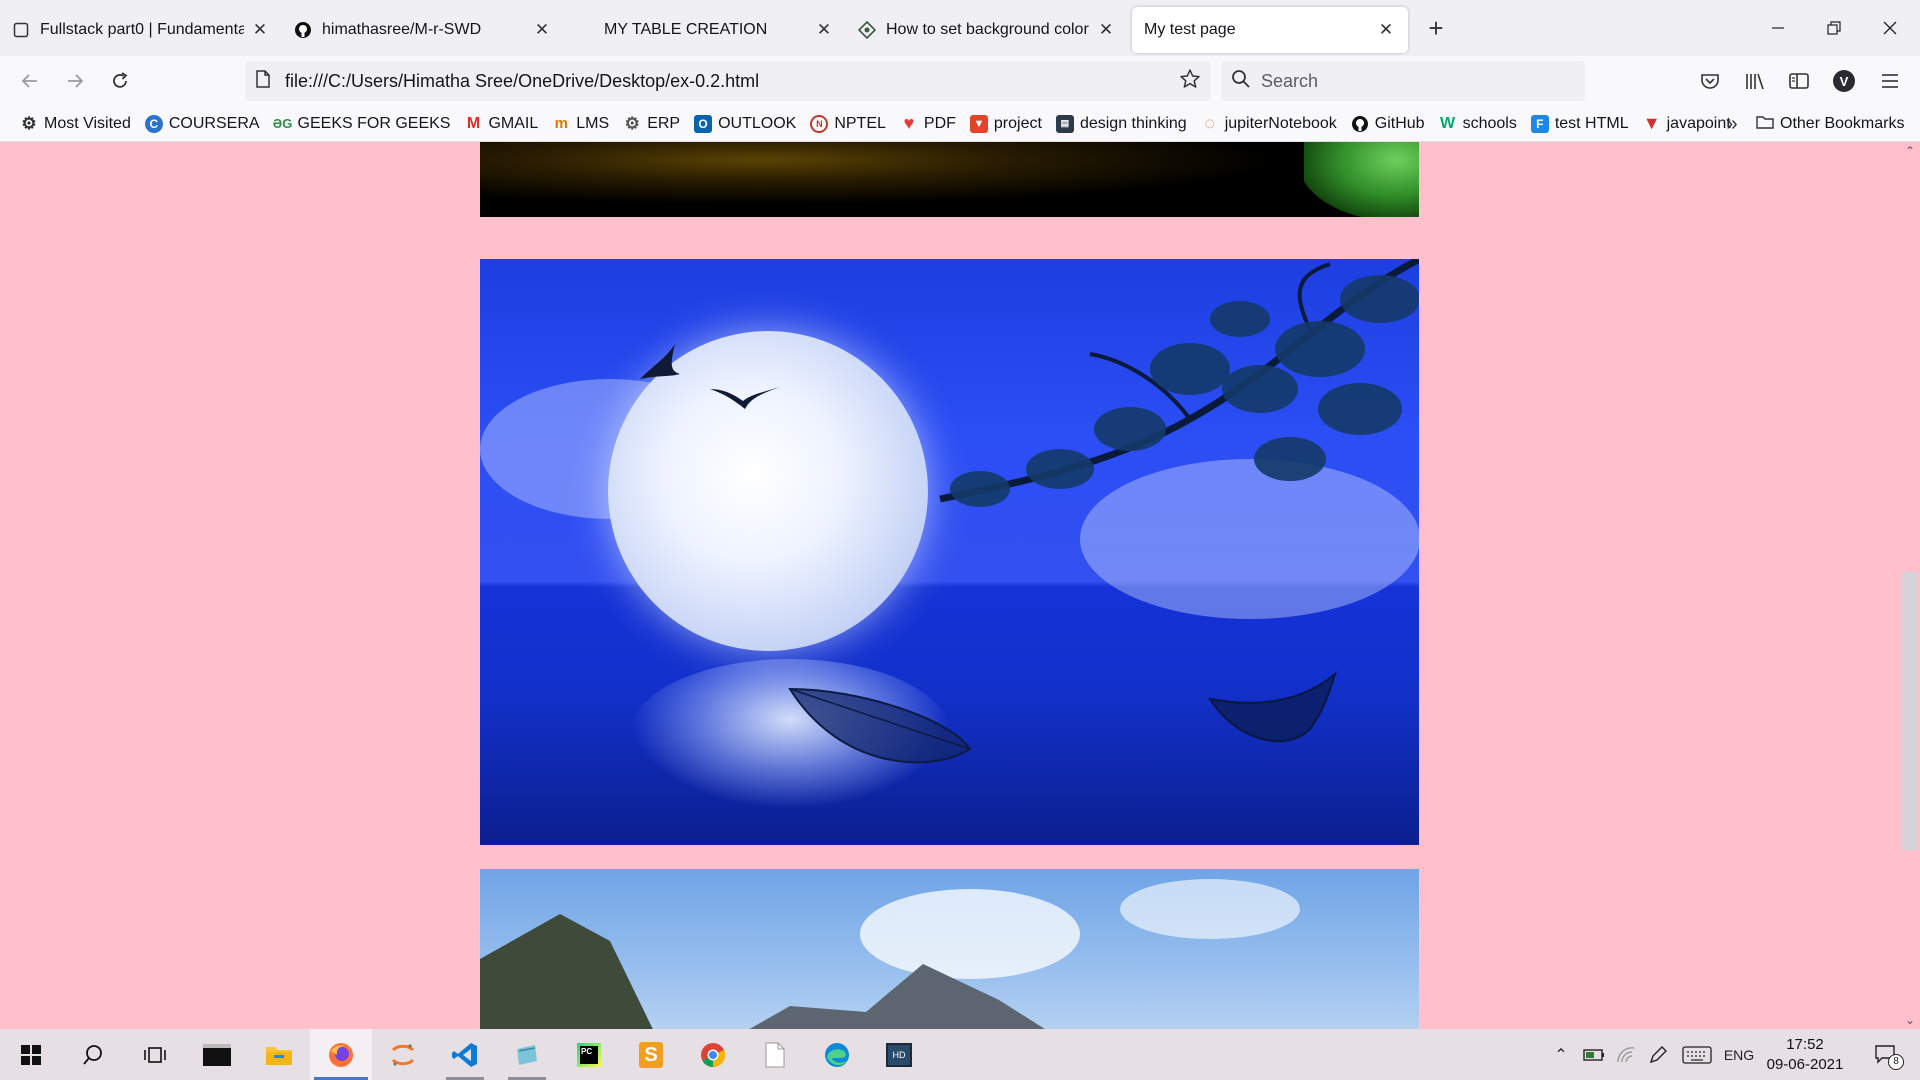  I want to click on scroll-down-arrow-icon: ⌄, so click(1910, 1020).